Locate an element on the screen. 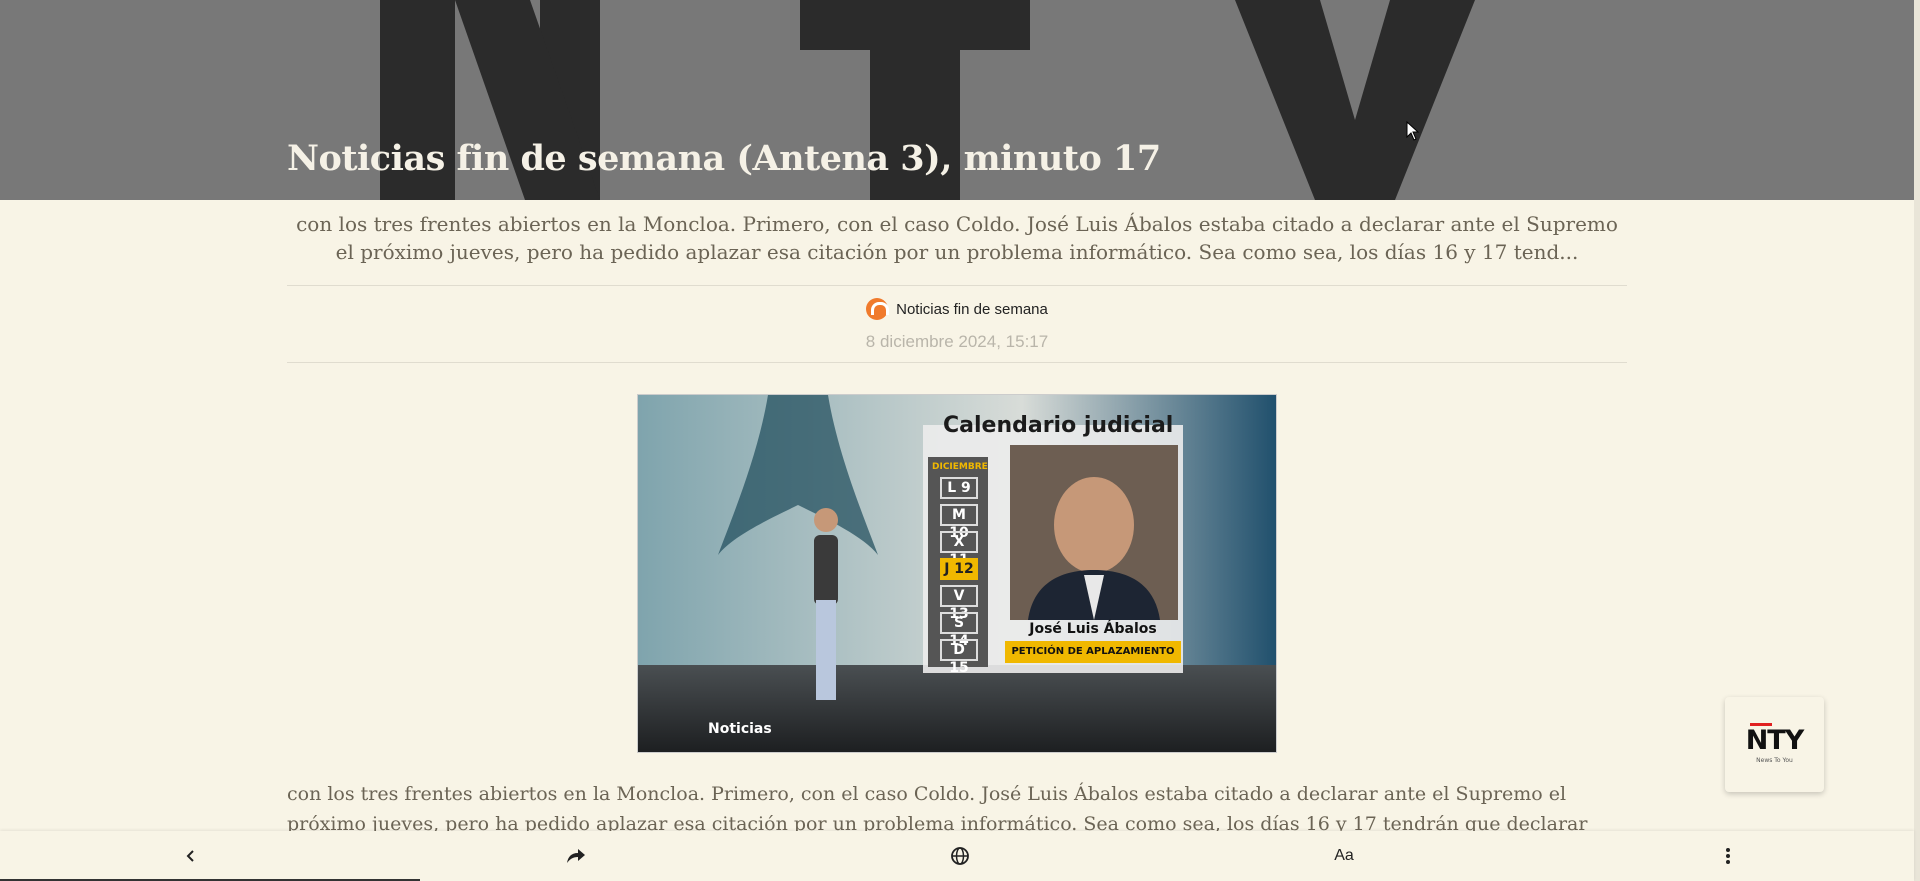 This screenshot has width=1920, height=881. source-byline: Noticias fin de semana is located at coordinates (957, 309).